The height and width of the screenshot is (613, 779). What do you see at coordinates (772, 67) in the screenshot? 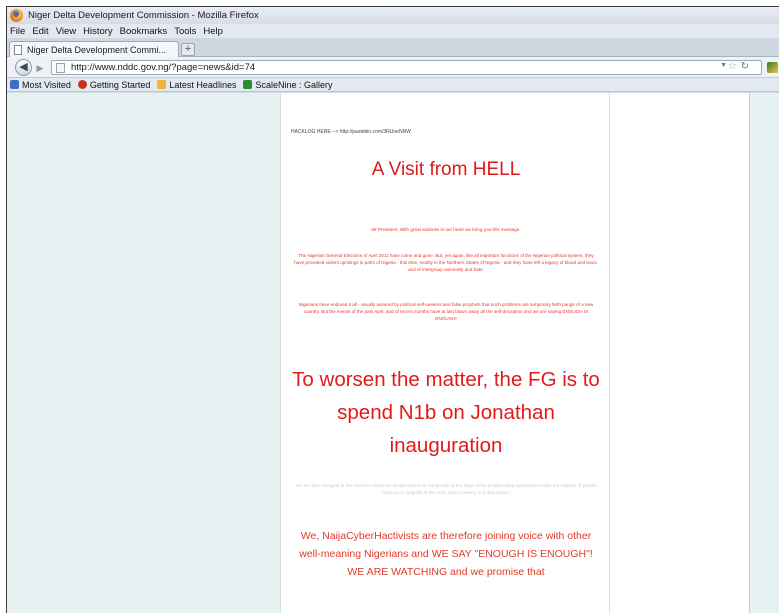
I see `search-engine-icon` at bounding box center [772, 67].